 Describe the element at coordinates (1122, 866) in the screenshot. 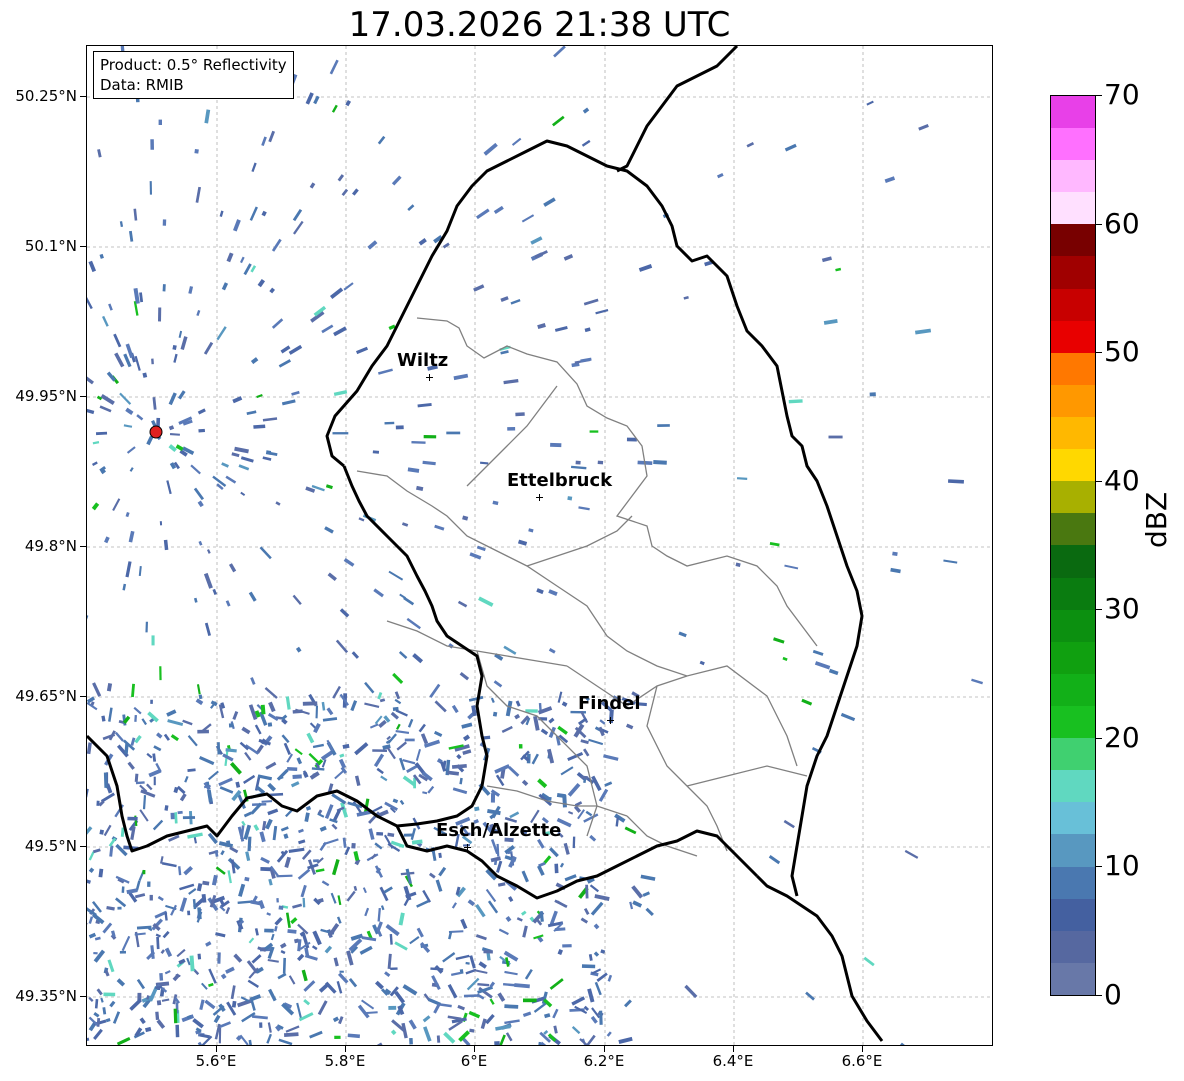

I see `colorbar-tick-label: 10` at that location.